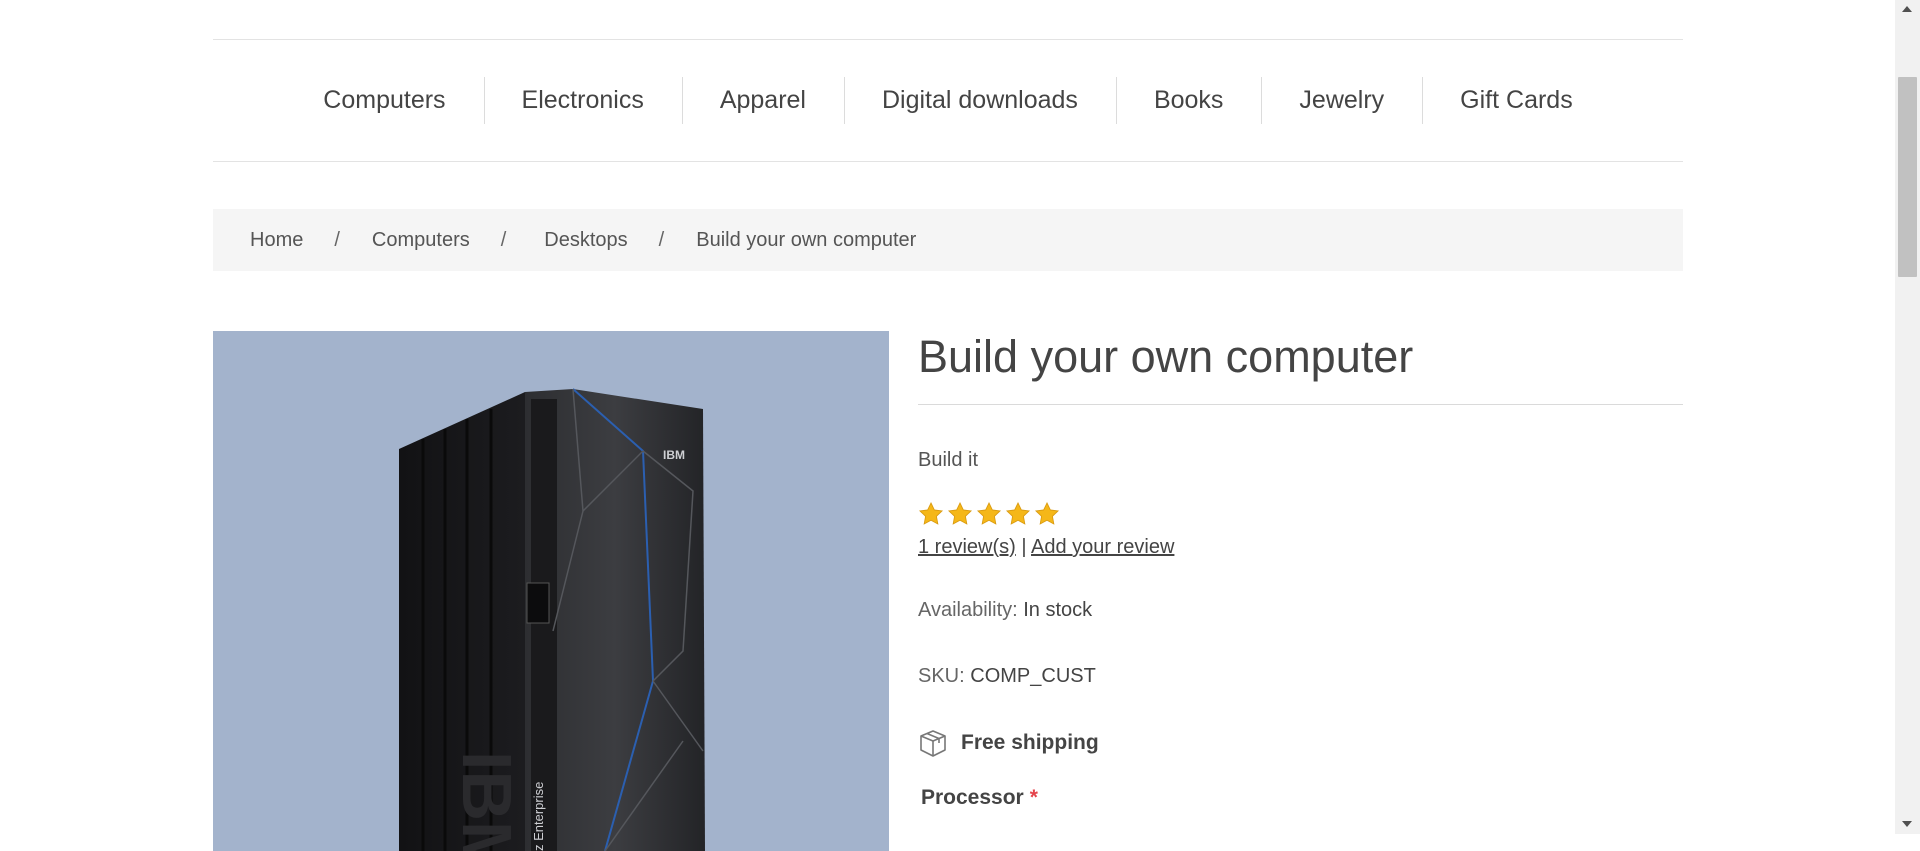  What do you see at coordinates (1033, 797) in the screenshot?
I see `required-mark: *` at bounding box center [1033, 797].